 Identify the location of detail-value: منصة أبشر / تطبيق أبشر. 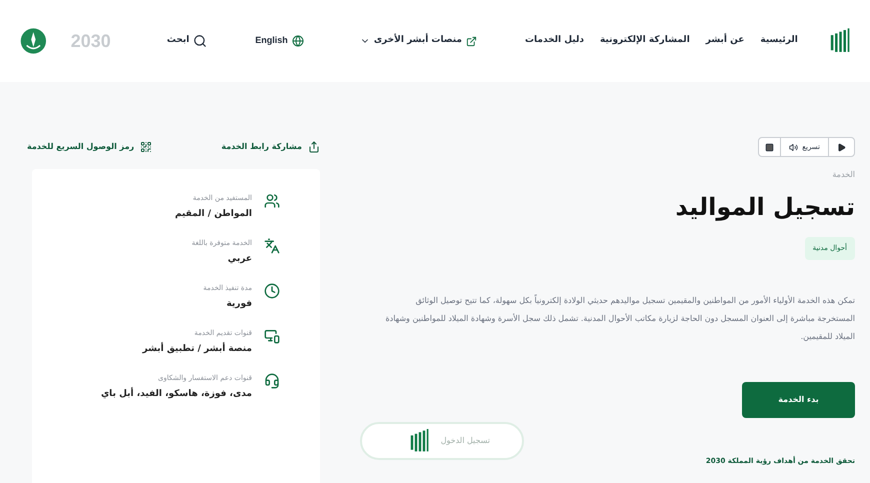
(197, 349).